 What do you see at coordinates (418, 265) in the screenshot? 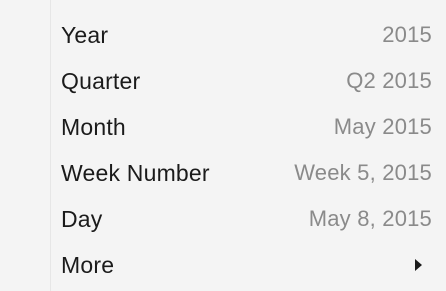
I see `chevron-right-icon` at bounding box center [418, 265].